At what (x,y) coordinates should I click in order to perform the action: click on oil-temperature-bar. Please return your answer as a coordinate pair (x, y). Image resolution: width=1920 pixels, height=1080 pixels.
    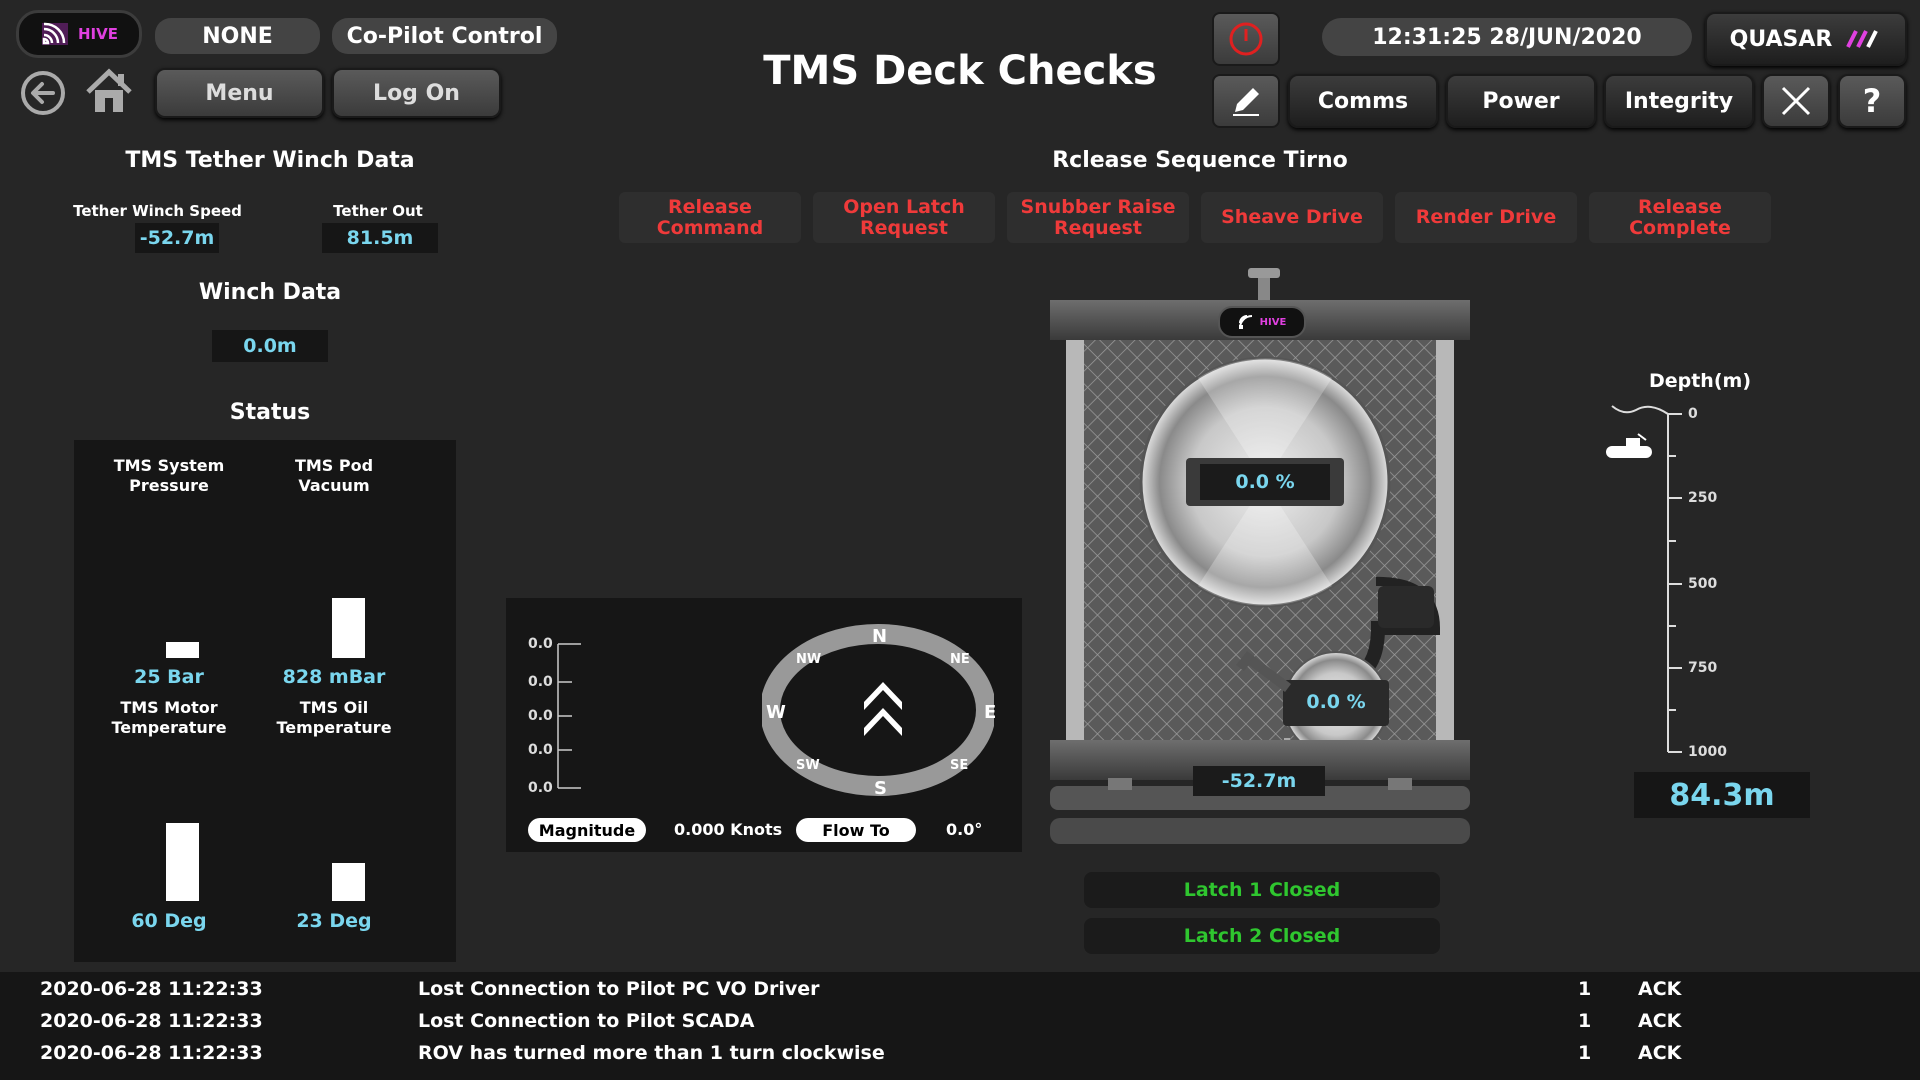
    Looking at the image, I should click on (348, 882).